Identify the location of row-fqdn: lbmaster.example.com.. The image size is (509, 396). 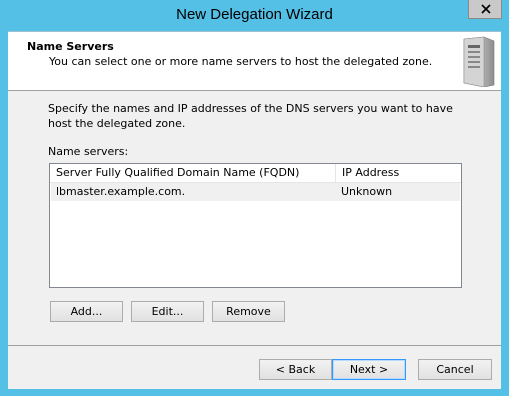
(121, 191).